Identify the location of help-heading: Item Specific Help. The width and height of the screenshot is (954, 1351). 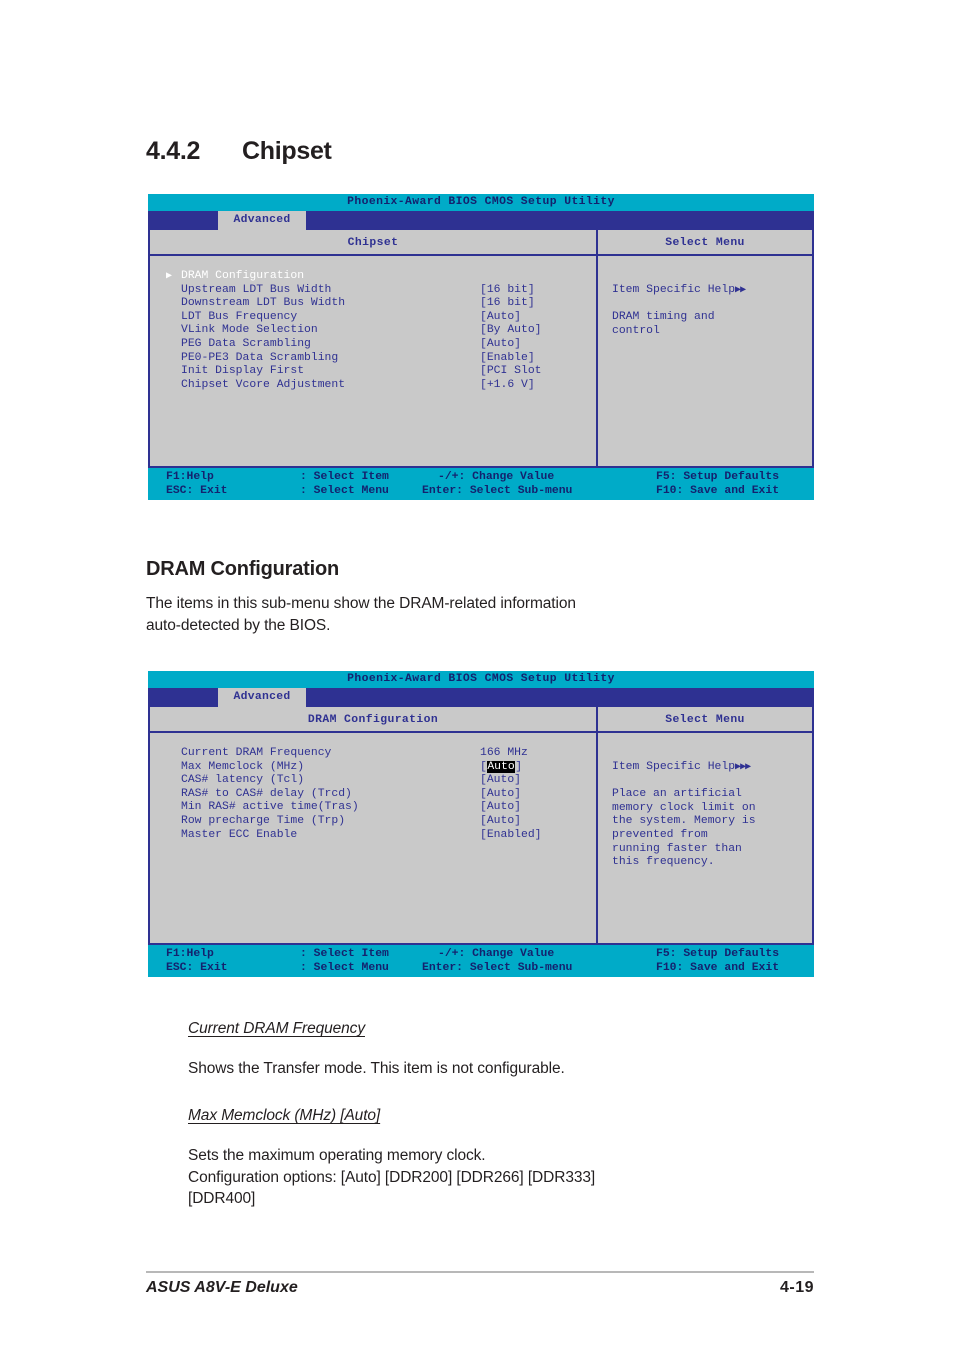
(674, 767).